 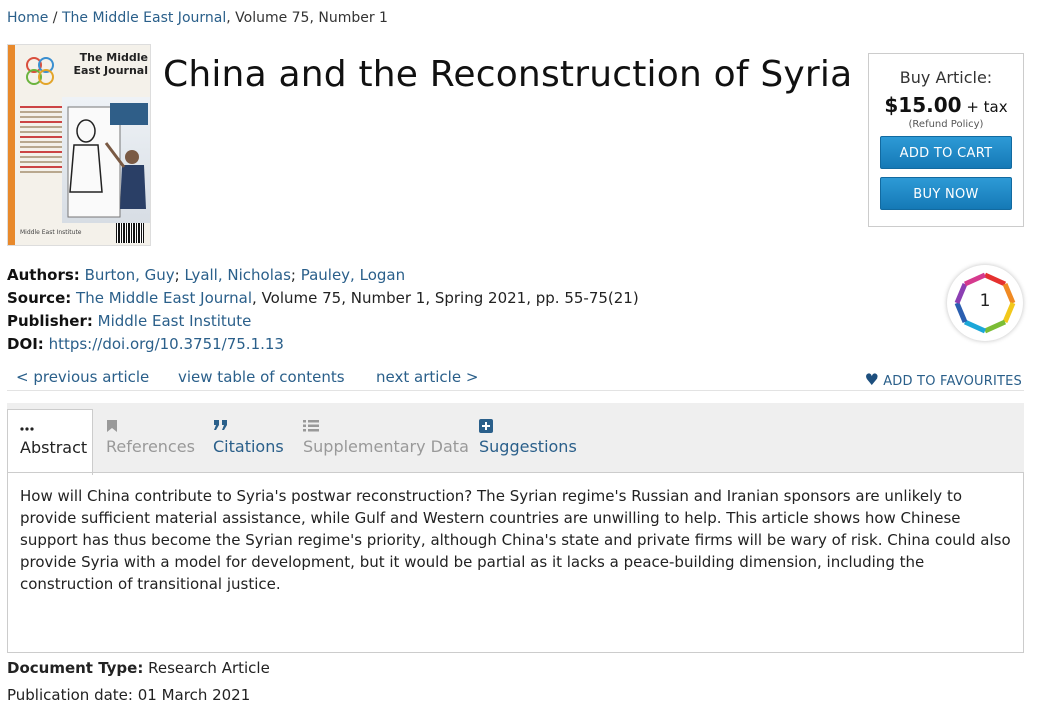 I want to click on publisher-label: Publisher:, so click(x=50, y=321).